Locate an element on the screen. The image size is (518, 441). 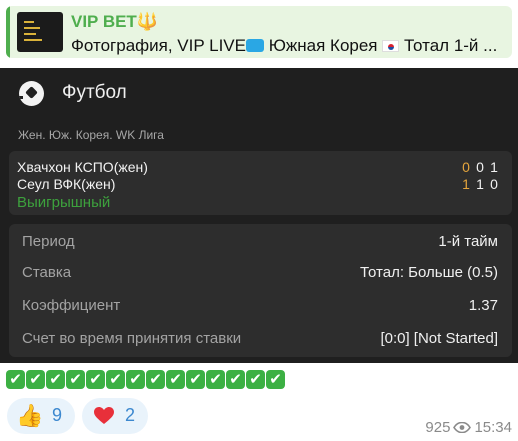
thumbs-up-icon: 👍 is located at coordinates (30, 415).